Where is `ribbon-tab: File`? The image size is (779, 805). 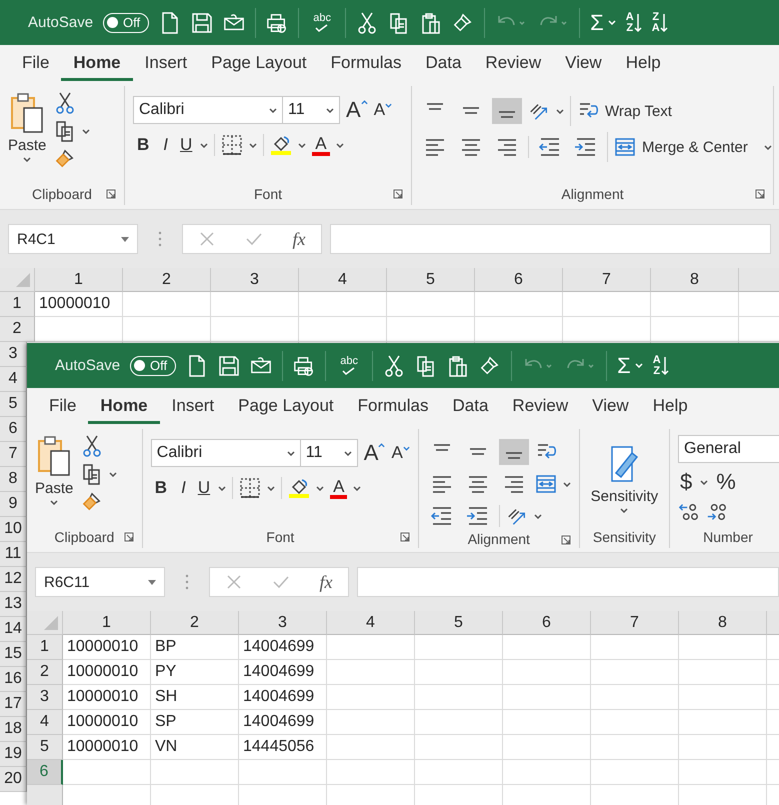
ribbon-tab: File is located at coordinates (36, 63).